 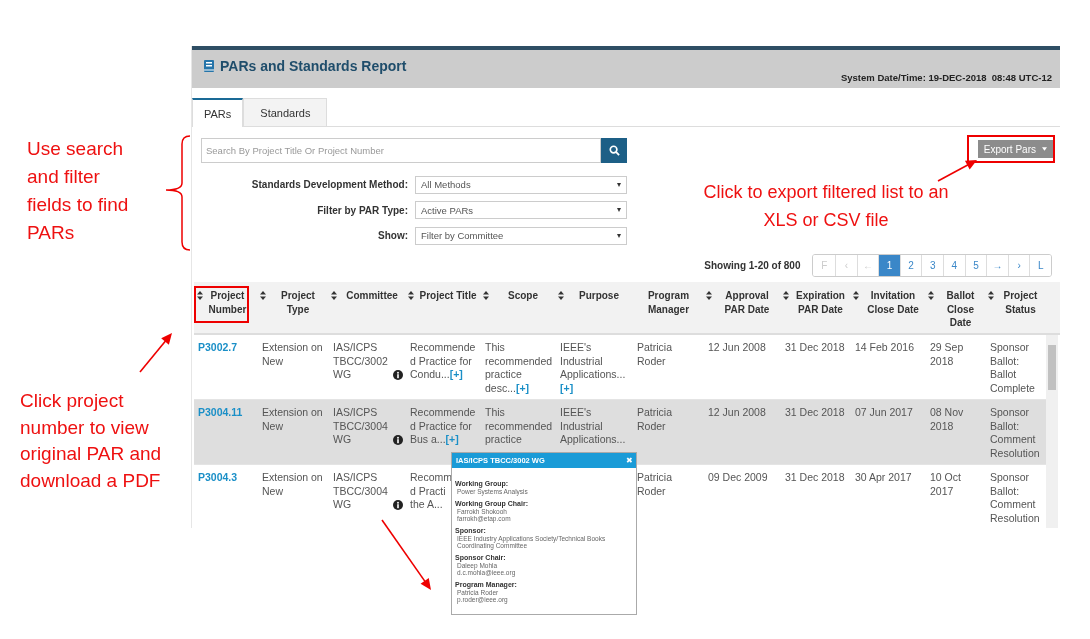 What do you see at coordinates (883, 477) in the screenshot?
I see `cell-text: 30 Apr 2017` at bounding box center [883, 477].